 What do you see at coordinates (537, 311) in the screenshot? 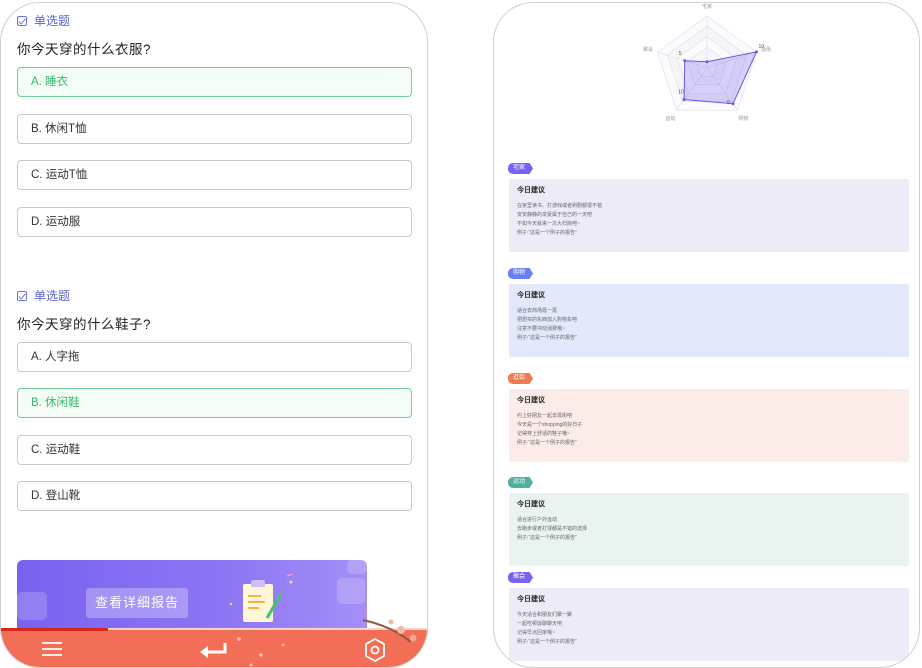
I see `advice-line: 适合去商场逛一逛` at bounding box center [537, 311].